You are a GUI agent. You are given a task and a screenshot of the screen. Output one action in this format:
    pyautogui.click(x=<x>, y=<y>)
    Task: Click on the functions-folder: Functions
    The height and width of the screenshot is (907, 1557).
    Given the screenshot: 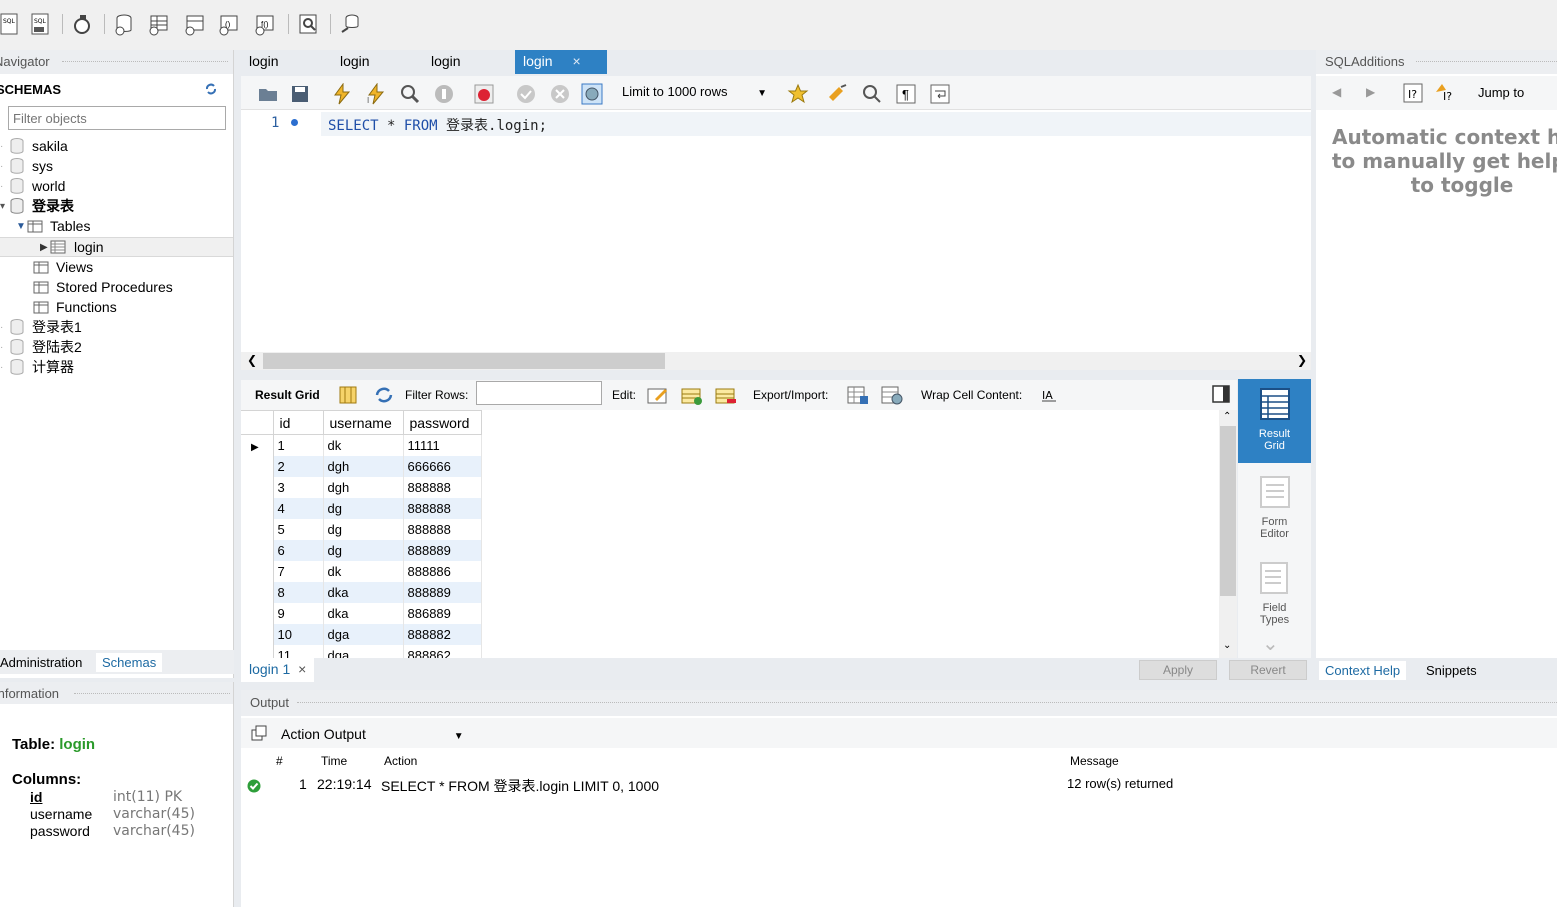 What is the action you would take?
    pyautogui.click(x=74, y=307)
    